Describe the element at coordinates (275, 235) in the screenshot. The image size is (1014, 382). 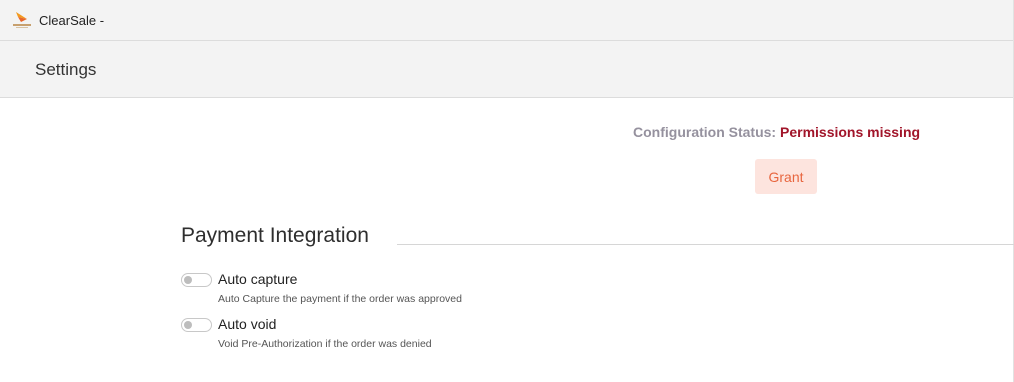
I see `section-title-payment-integration: Payment Integration` at that location.